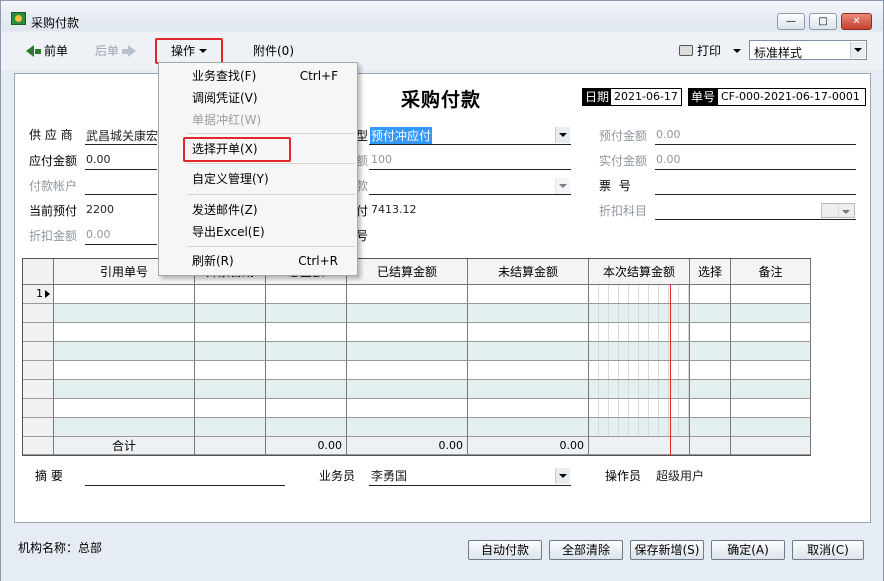 The height and width of the screenshot is (581, 884). I want to click on print-button: 打印, so click(710, 50).